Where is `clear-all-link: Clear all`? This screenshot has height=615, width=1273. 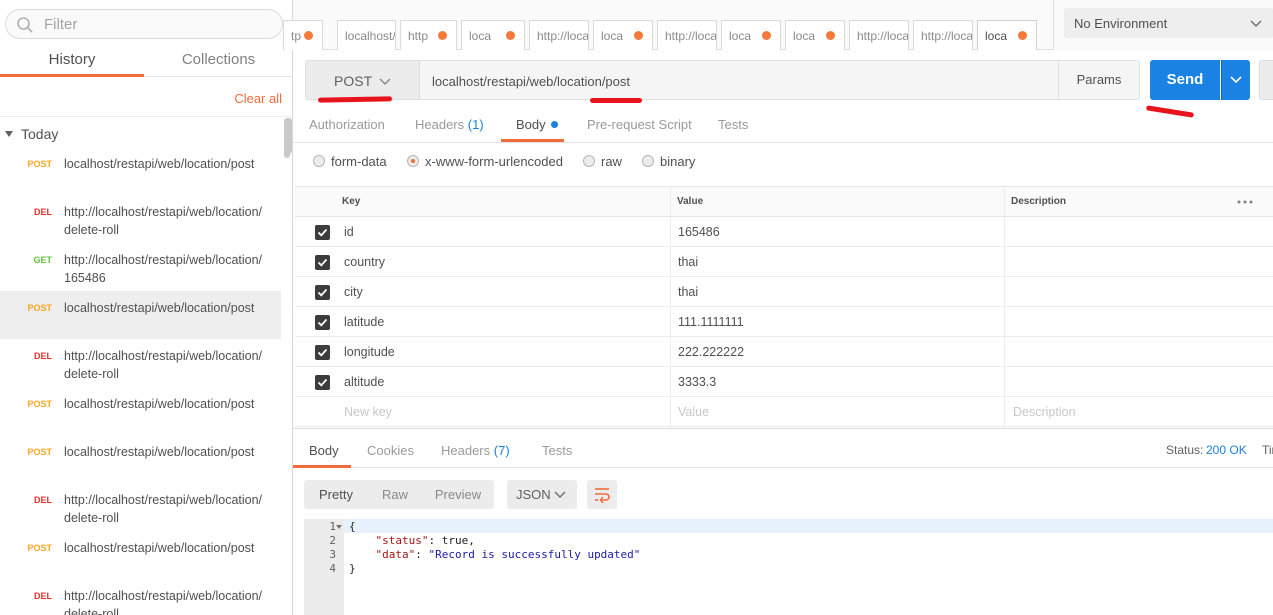
clear-all-link: Clear all is located at coordinates (258, 98).